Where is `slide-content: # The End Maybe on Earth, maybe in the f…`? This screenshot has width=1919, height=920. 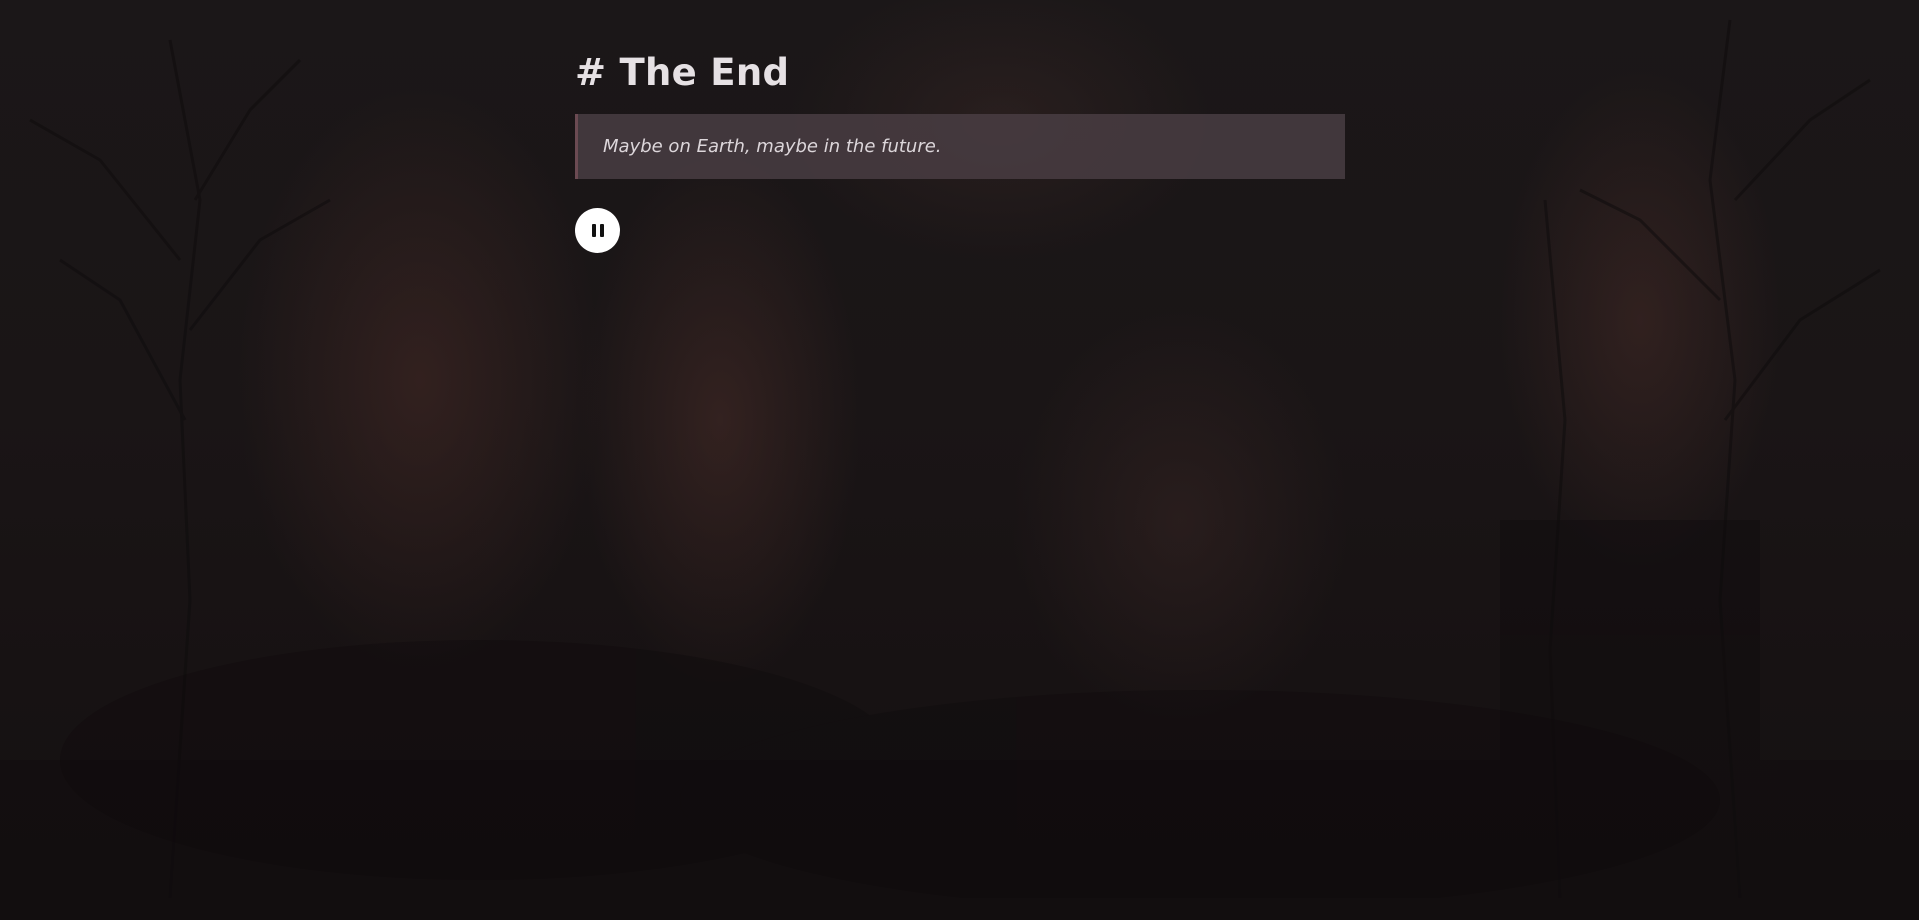
slide-content: # The End Maybe on Earth, maybe in the f… is located at coordinates (960, 149).